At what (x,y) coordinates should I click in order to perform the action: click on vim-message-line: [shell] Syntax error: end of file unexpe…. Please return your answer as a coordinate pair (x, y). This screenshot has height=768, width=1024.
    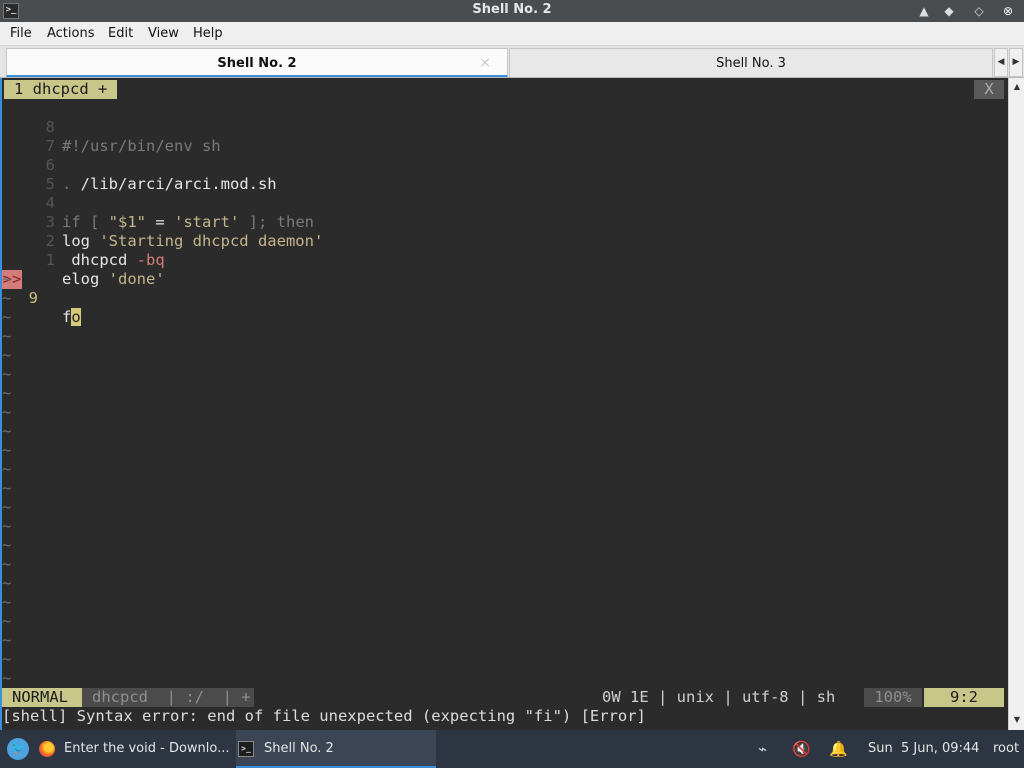
    Looking at the image, I should click on (324, 716).